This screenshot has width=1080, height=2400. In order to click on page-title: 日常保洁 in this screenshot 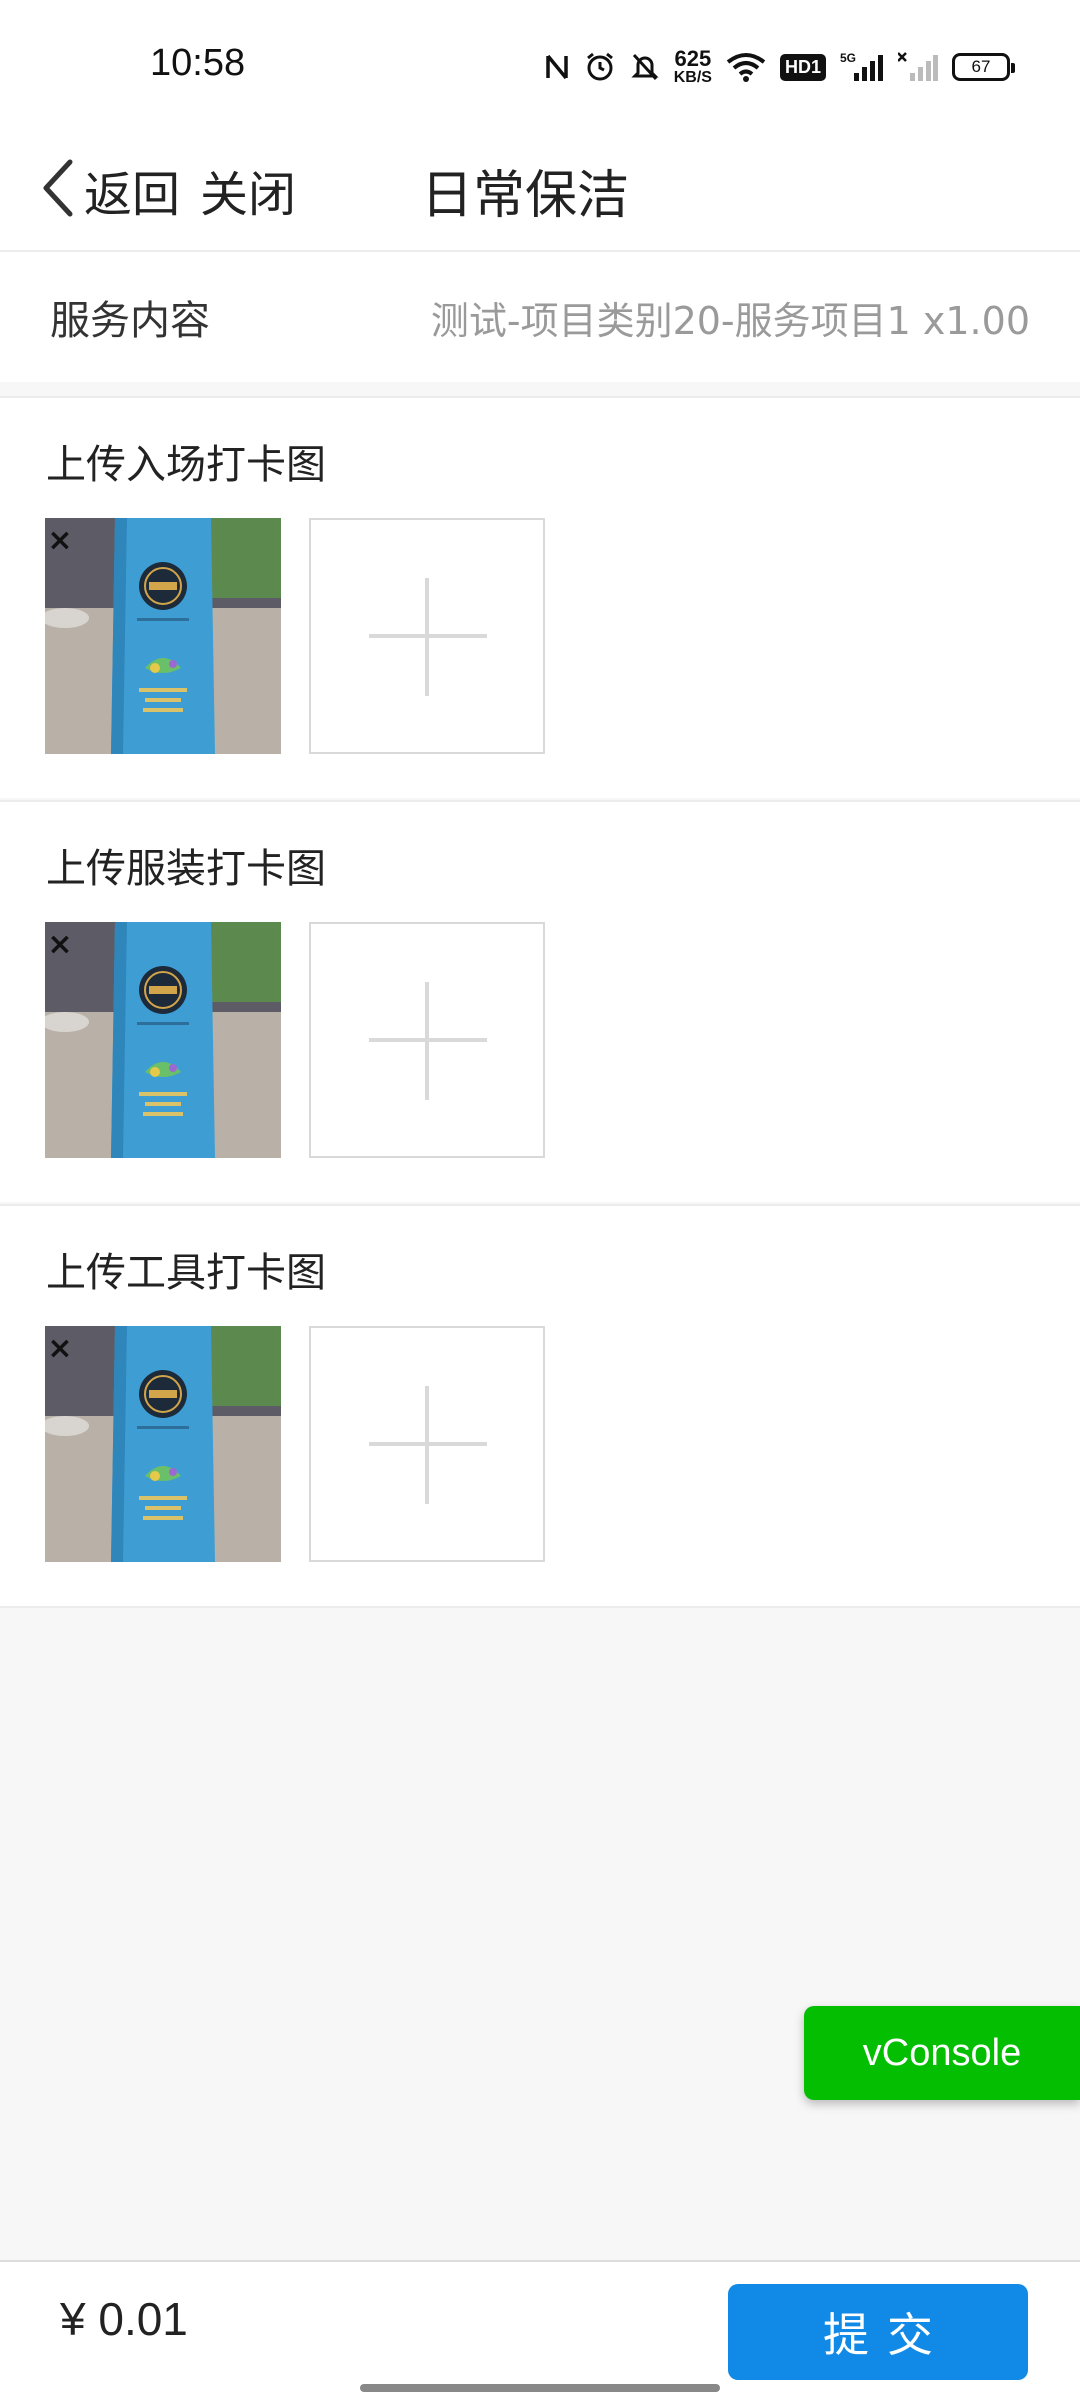, I will do `click(524, 195)`.